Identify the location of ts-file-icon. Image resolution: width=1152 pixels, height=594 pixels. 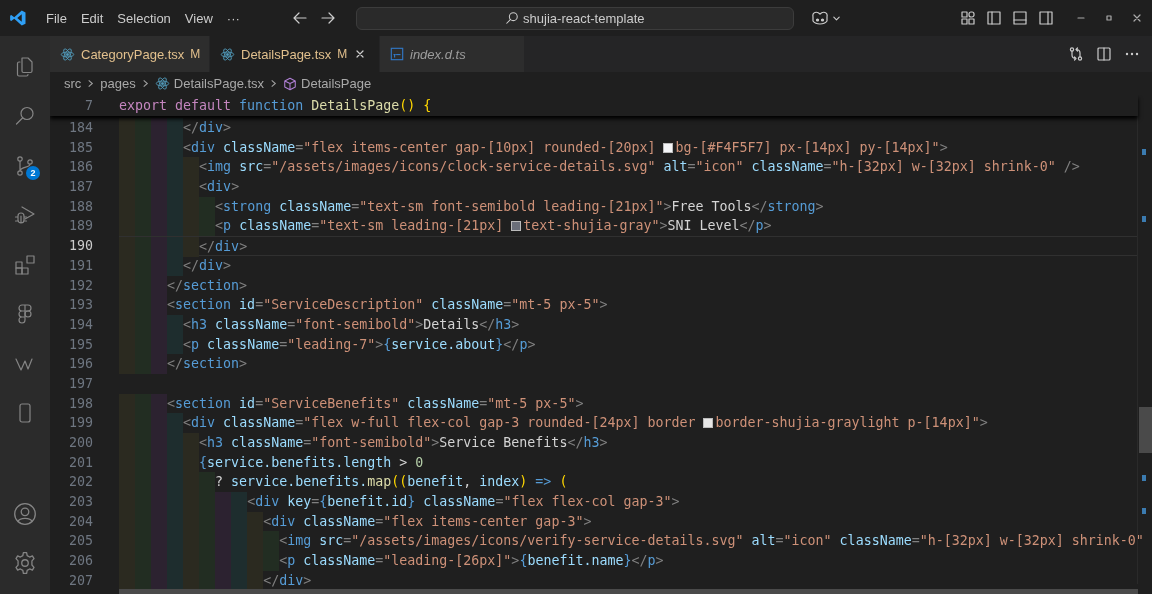
(397, 54).